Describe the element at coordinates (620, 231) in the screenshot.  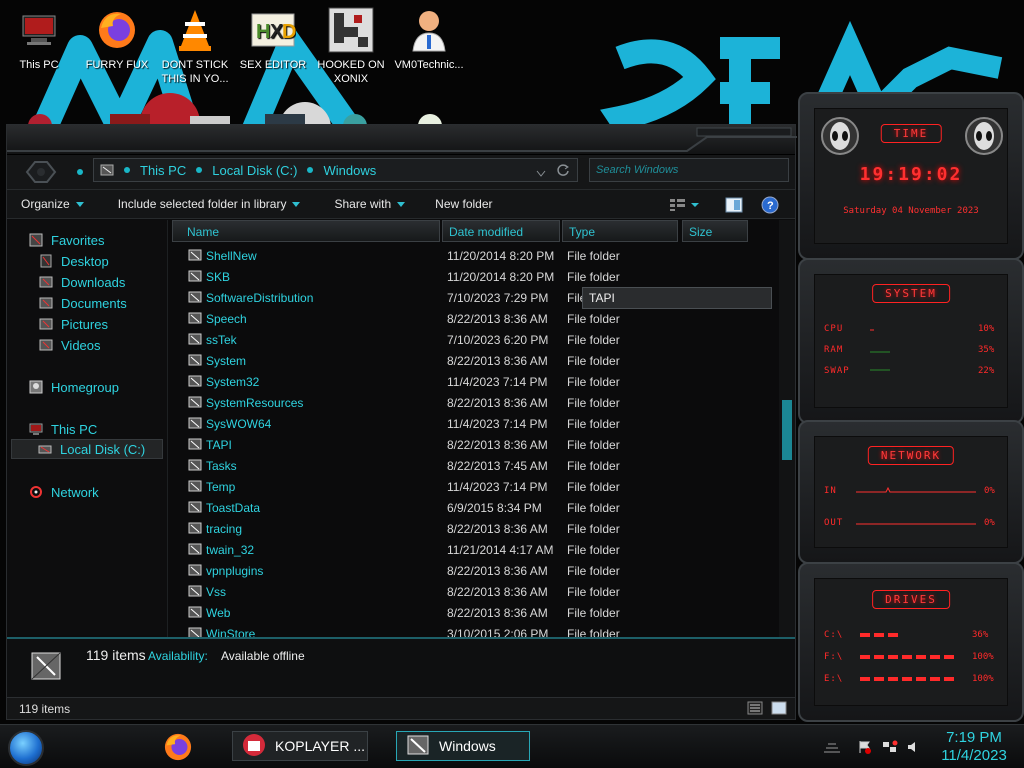
I see `column-header-type: Type` at that location.